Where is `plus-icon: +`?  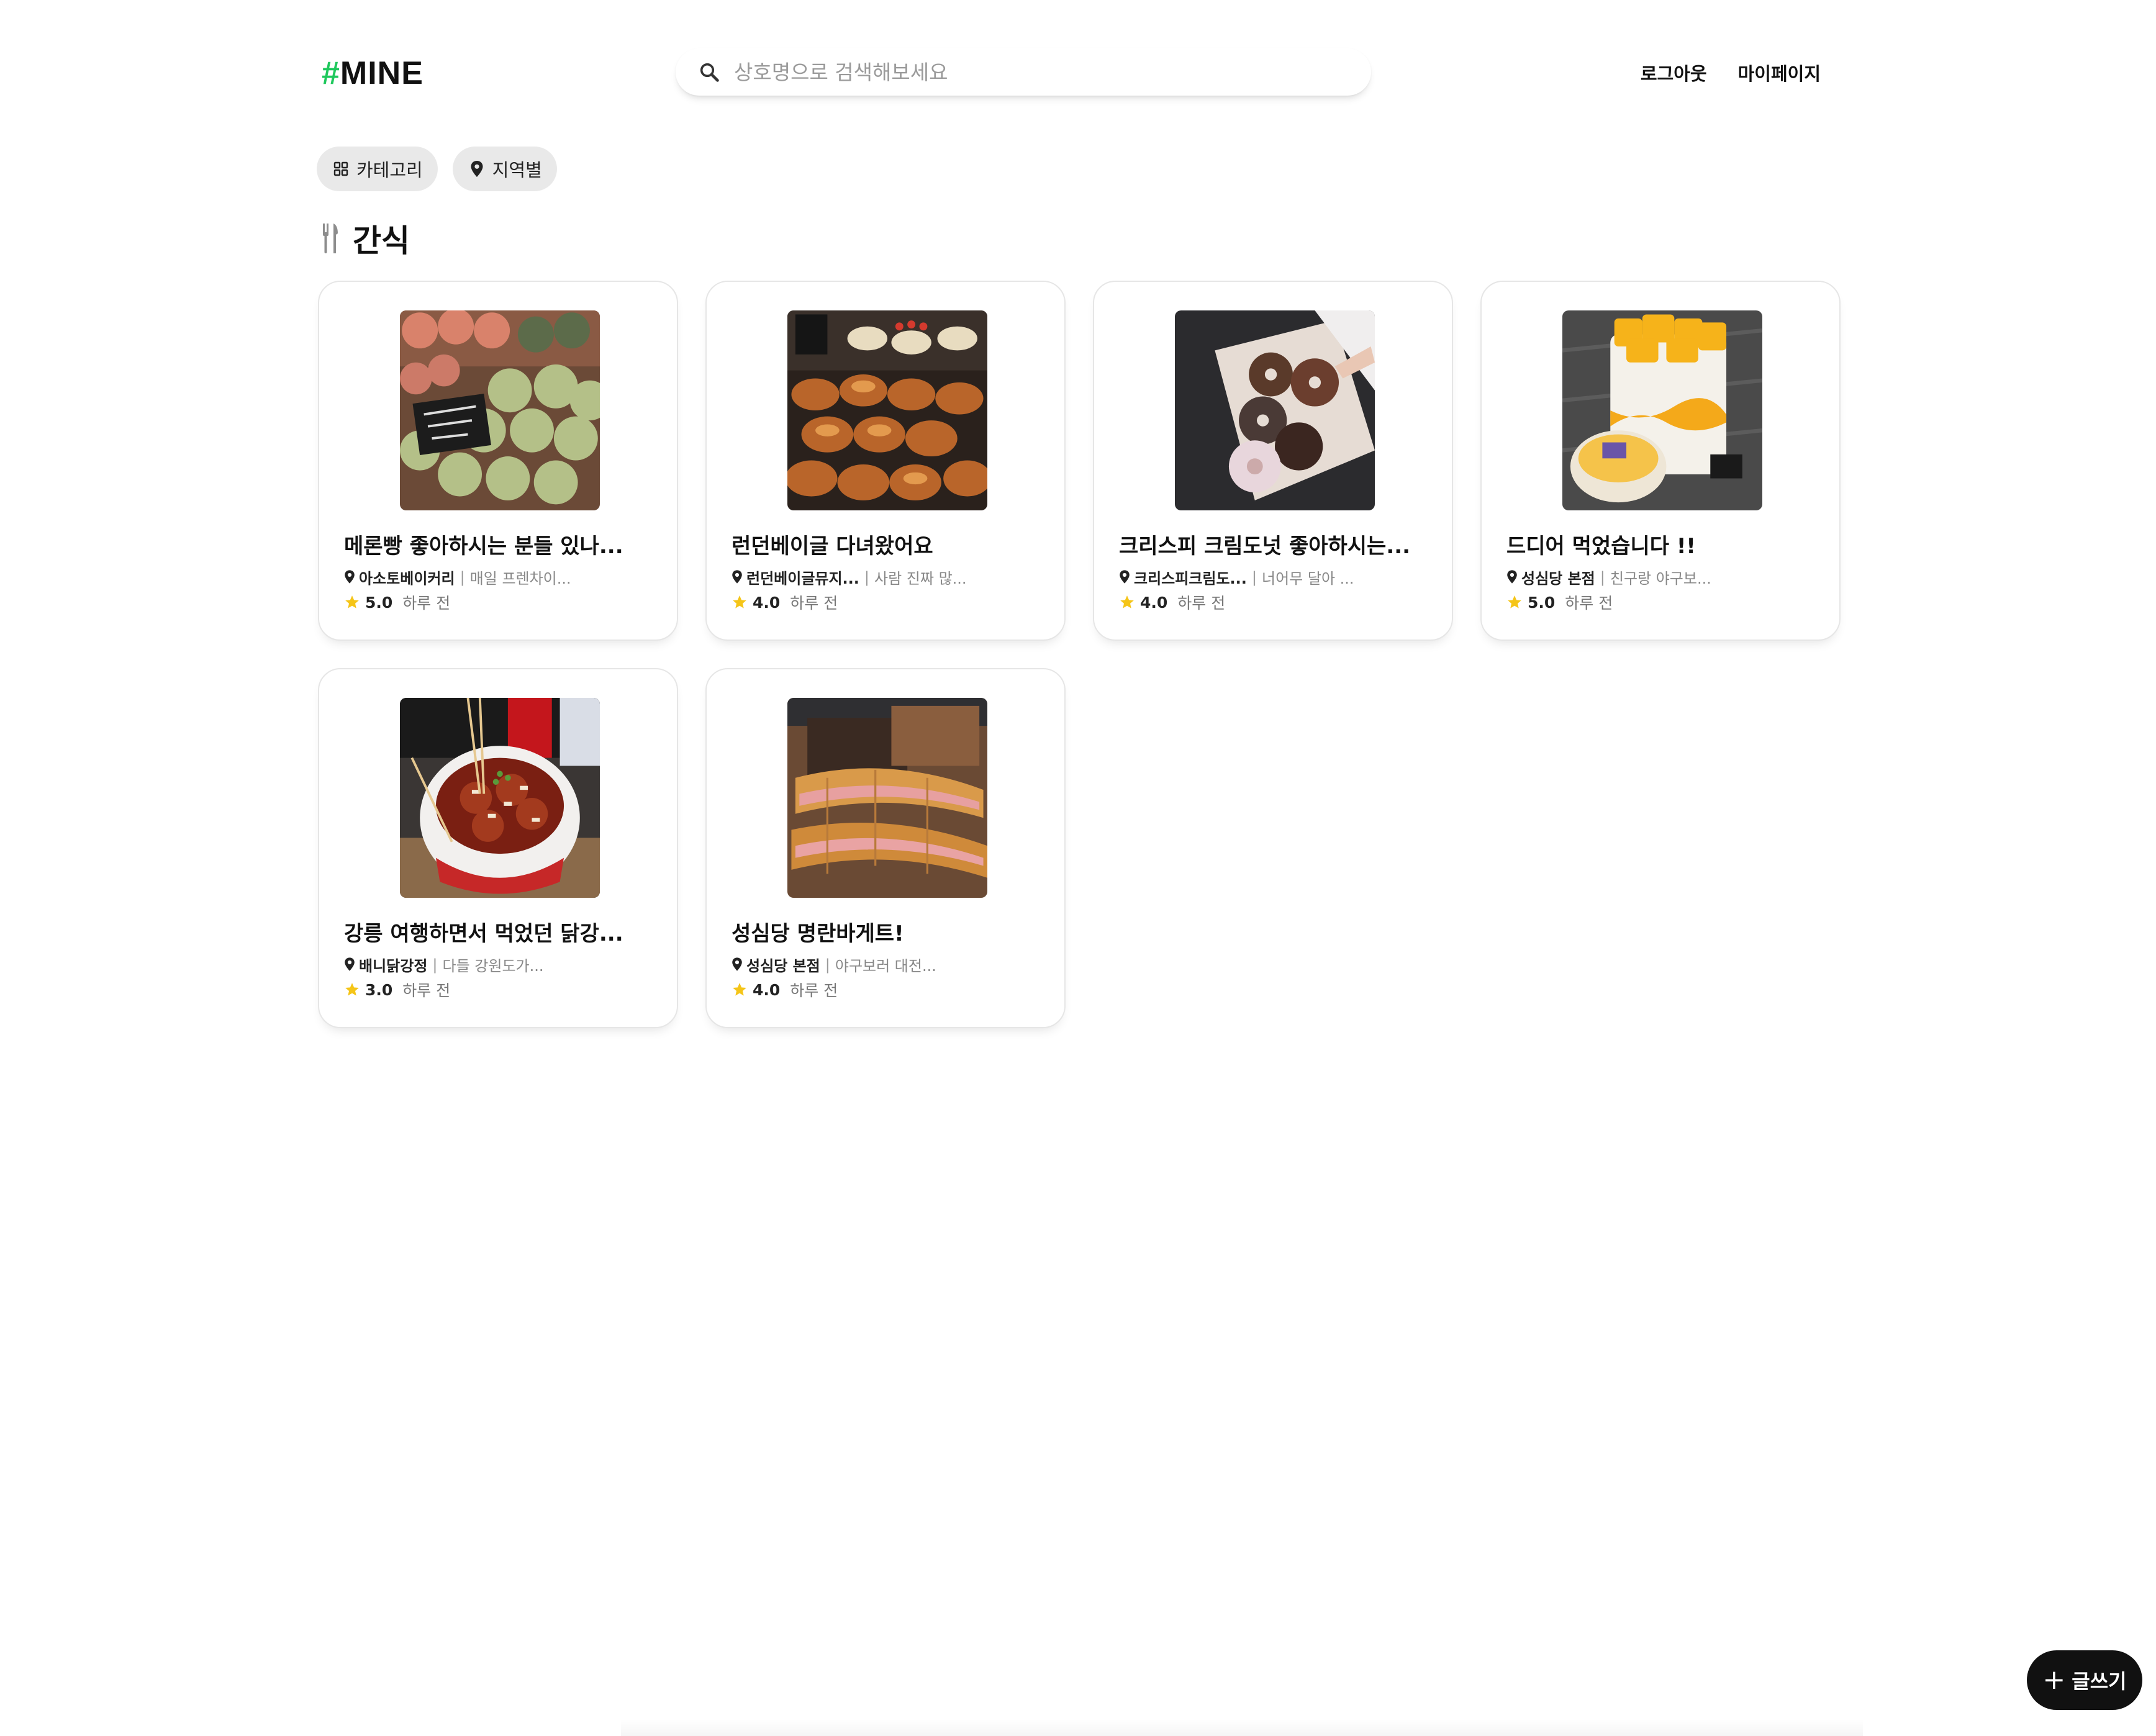
plus-icon: + is located at coordinates (2054, 1680).